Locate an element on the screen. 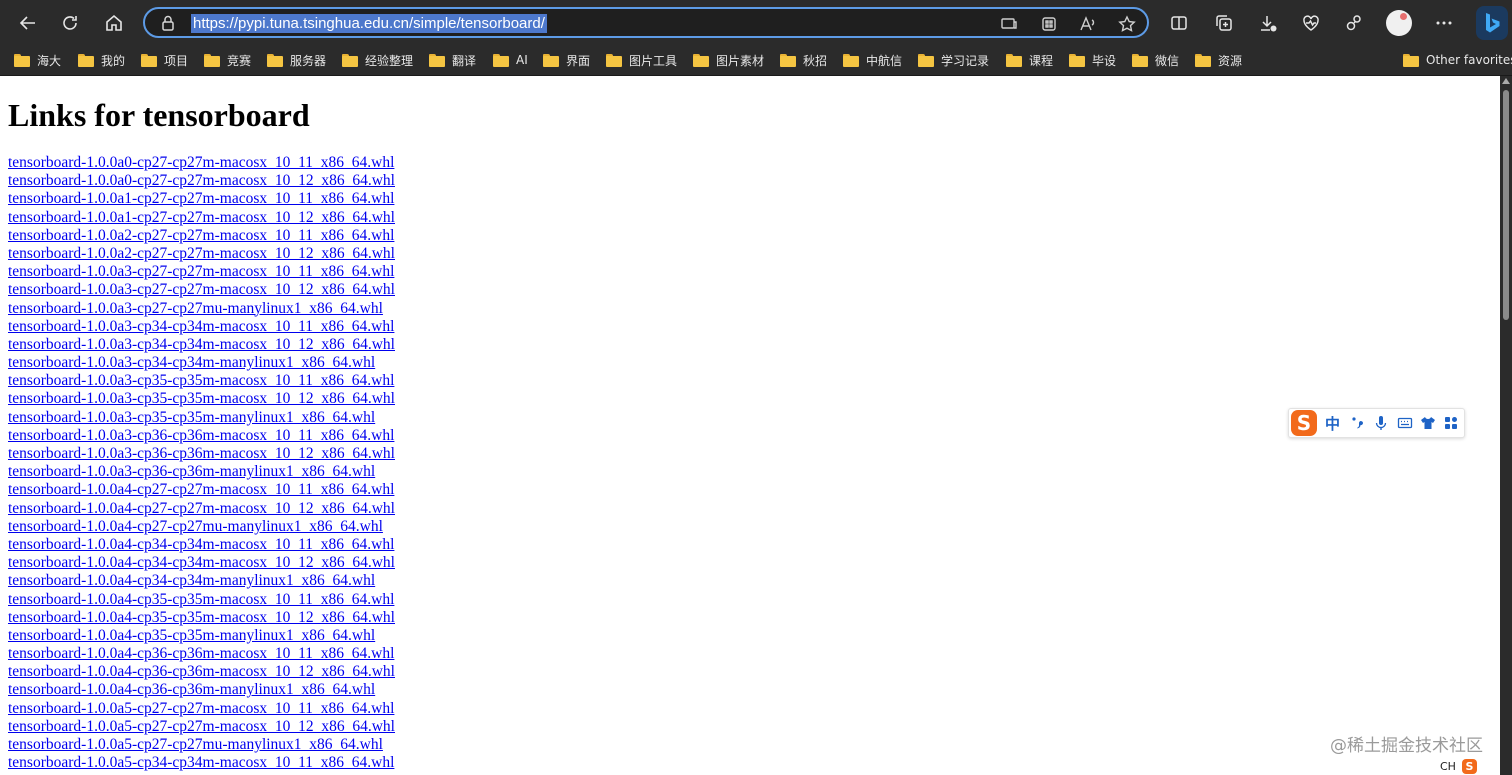 Image resolution: width=1512 pixels, height=775 pixels. keyboard-icon is located at coordinates (1405, 423).